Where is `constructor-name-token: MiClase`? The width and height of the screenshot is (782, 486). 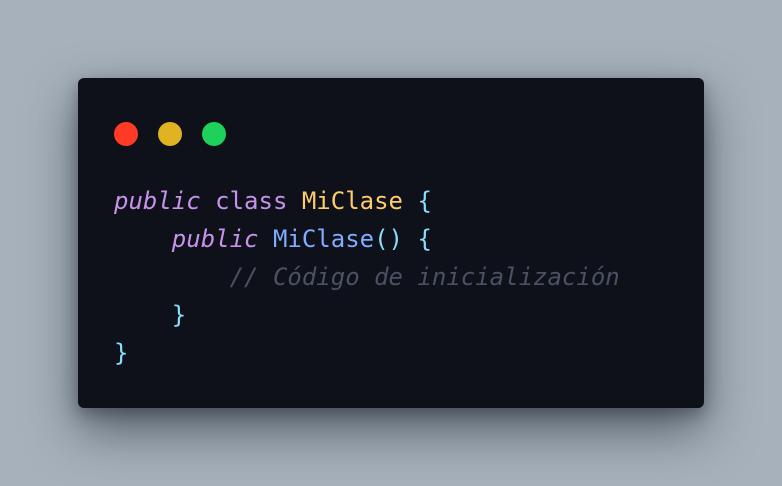 constructor-name-token: MiClase is located at coordinates (323, 239).